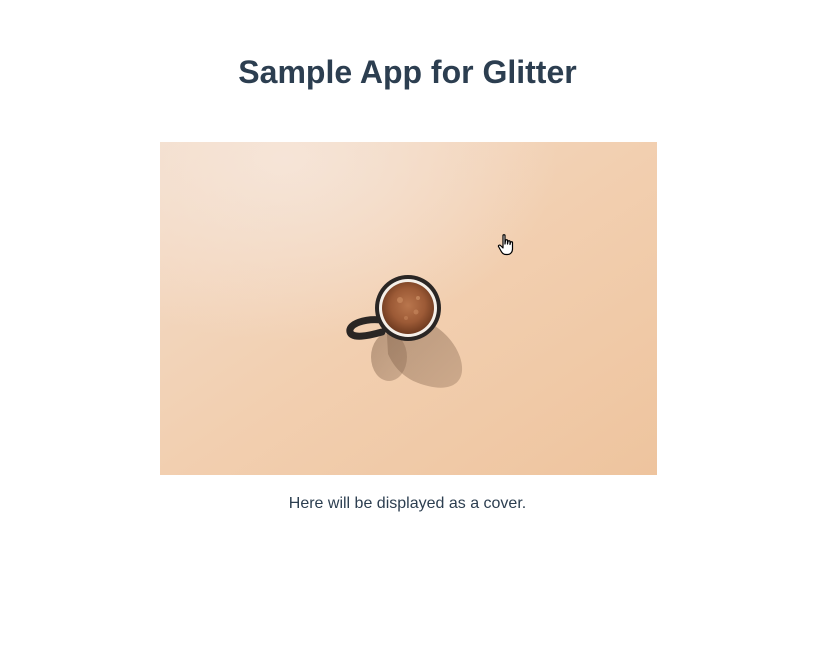  What do you see at coordinates (508, 245) in the screenshot?
I see `pointer-hand-icon` at bounding box center [508, 245].